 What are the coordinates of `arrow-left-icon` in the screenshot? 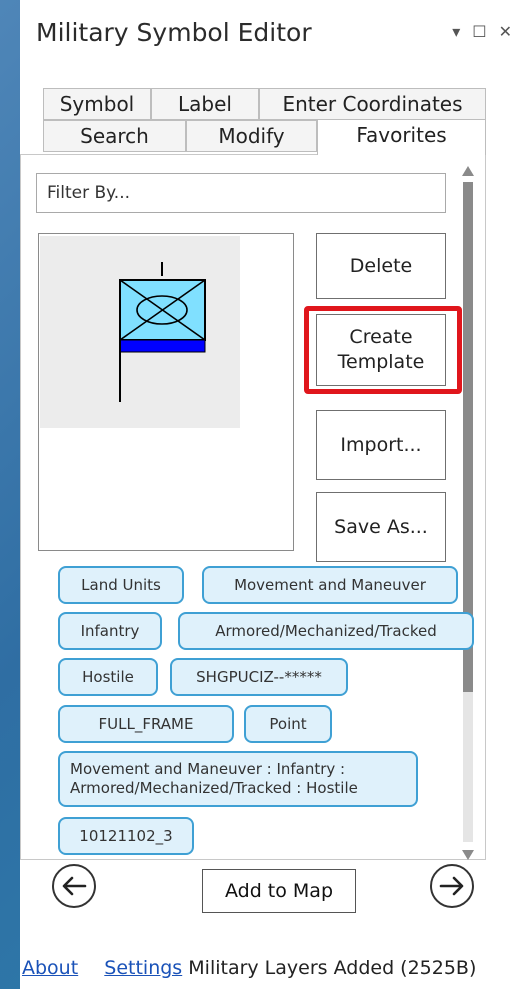 It's located at (74, 886).